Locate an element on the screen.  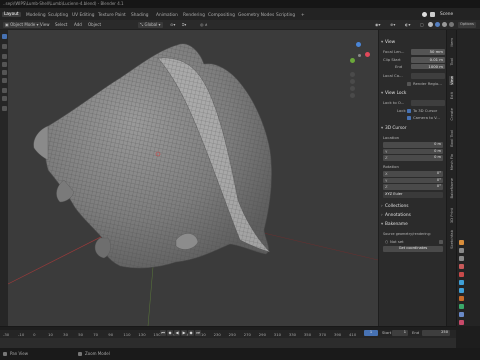
clip-end-field: 1000 m is located at coordinates (428, 66).